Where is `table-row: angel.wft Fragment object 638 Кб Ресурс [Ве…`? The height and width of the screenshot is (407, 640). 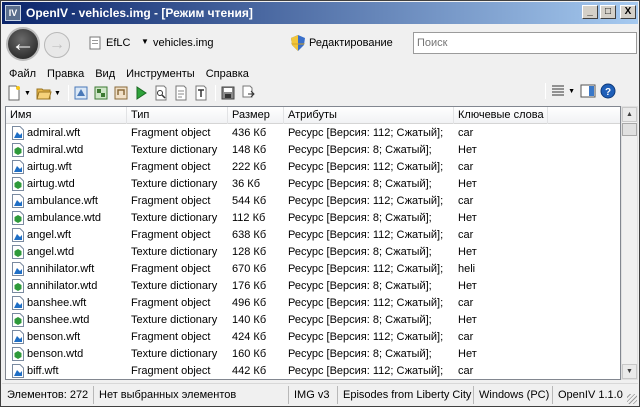
table-row: angel.wft Fragment object 638 Кб Ресурс [Ве… is located at coordinates (313, 234).